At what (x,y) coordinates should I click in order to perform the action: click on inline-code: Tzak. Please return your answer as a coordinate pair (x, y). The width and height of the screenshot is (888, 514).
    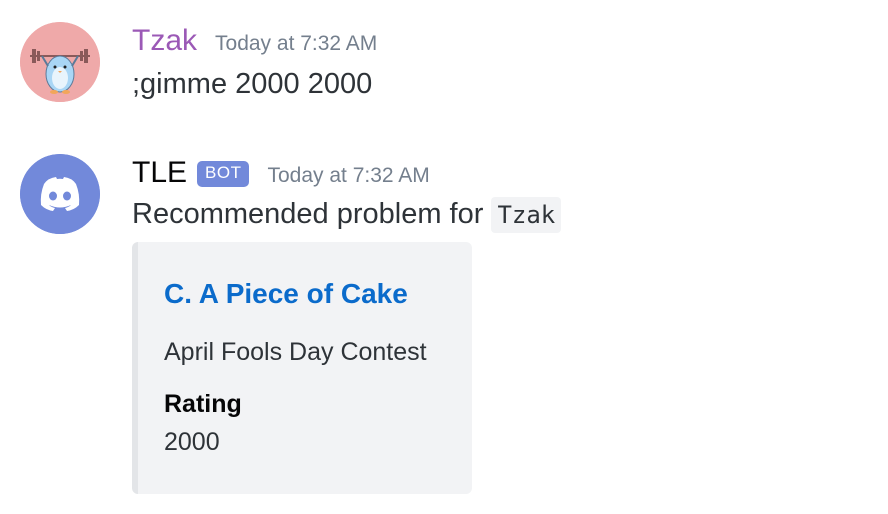
    Looking at the image, I should click on (526, 215).